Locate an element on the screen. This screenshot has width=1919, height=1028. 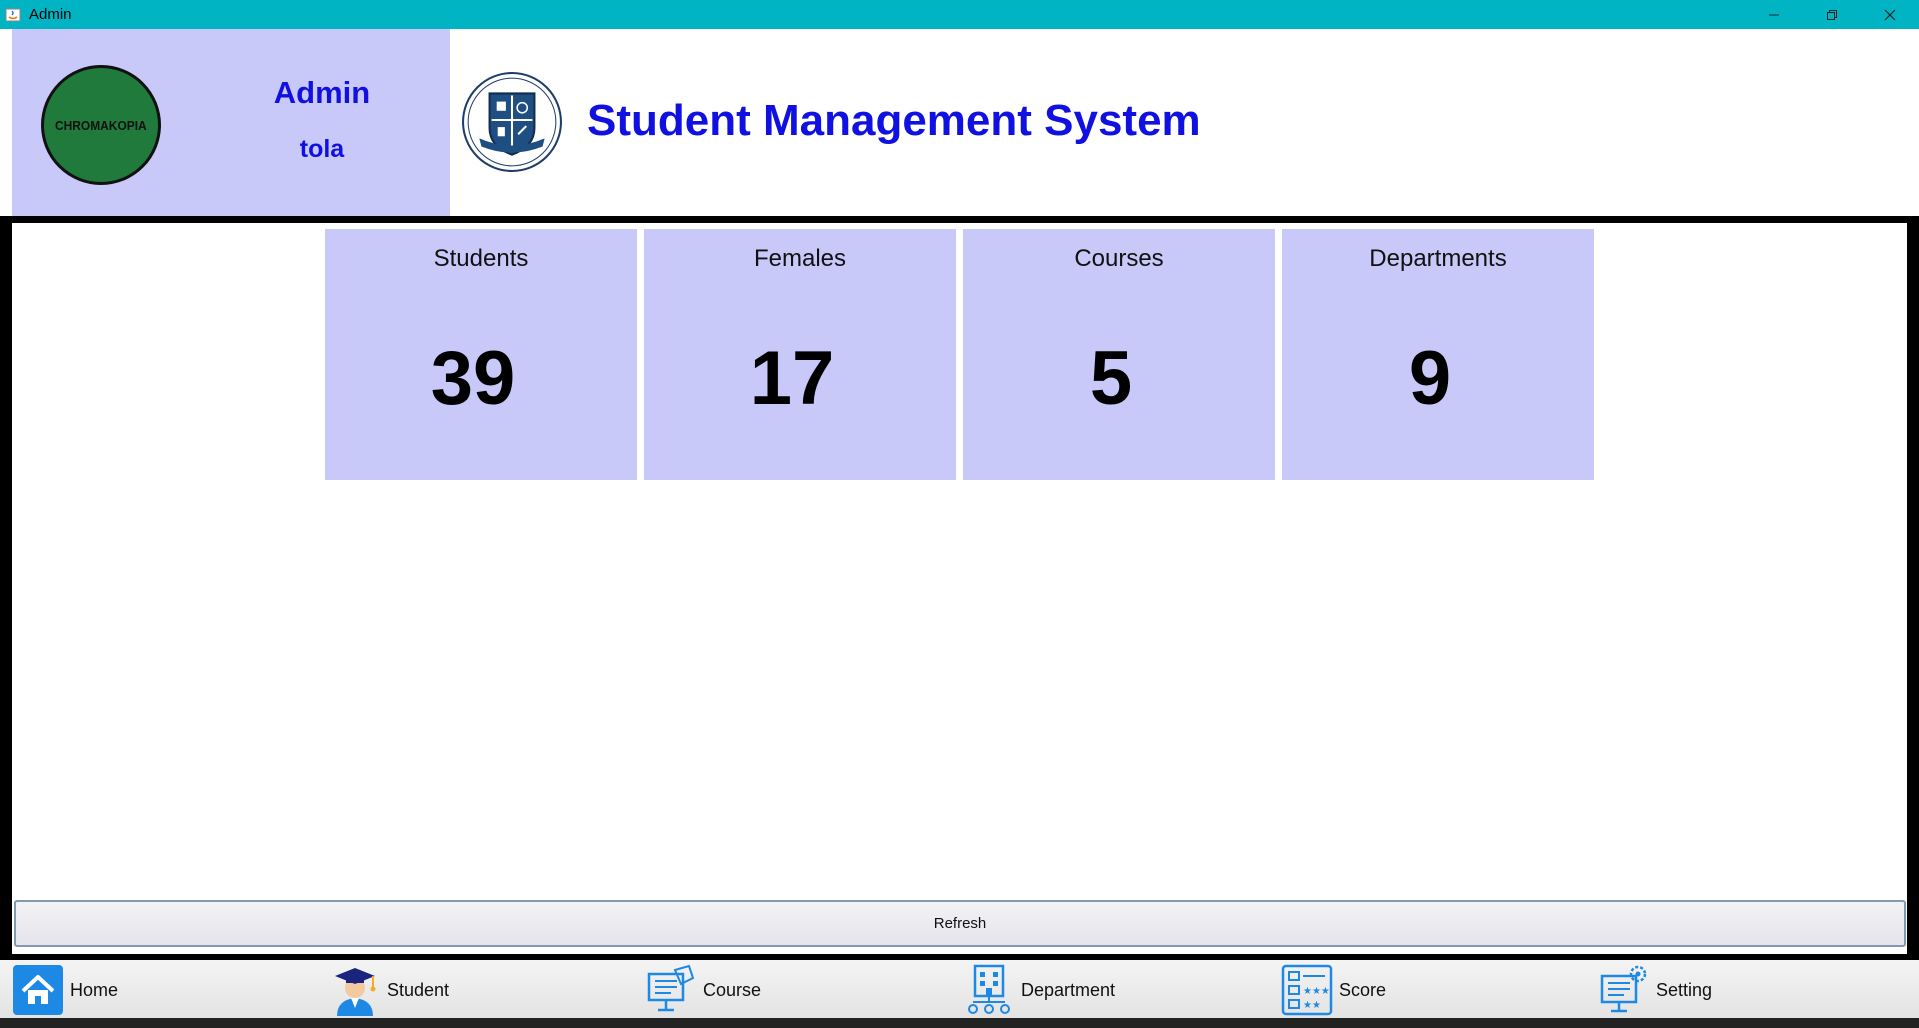
nav-label-score: Score is located at coordinates (1363, 989).